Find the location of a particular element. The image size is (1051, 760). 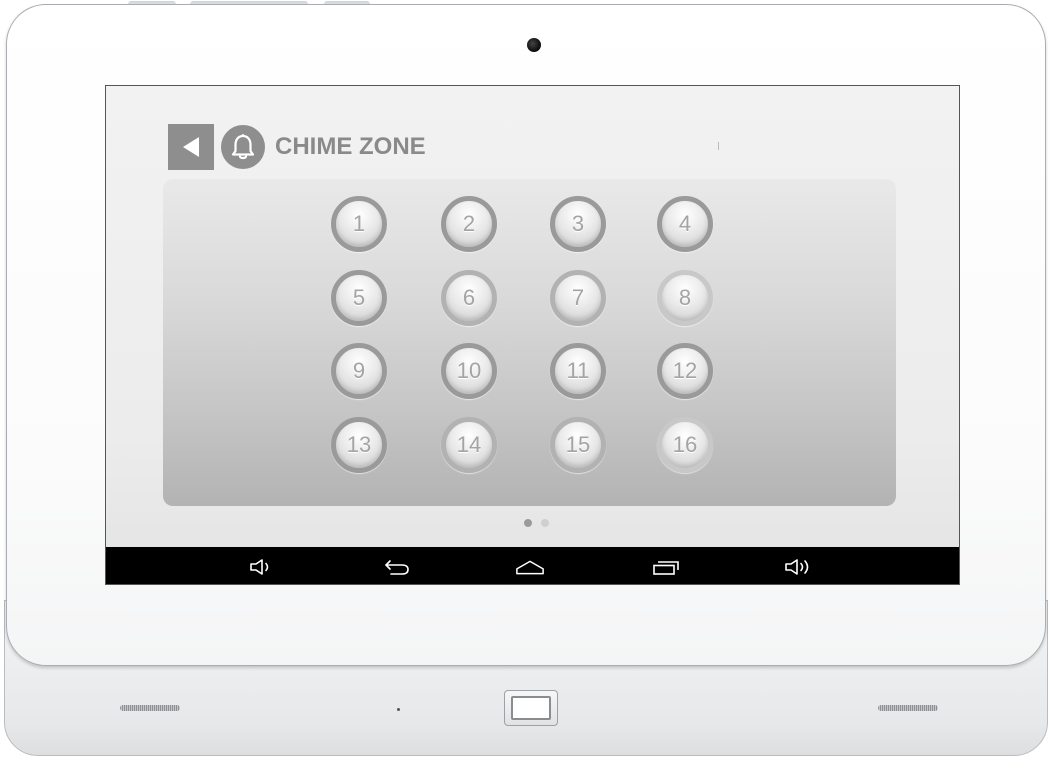

hardware-home-key is located at coordinates (531, 708).